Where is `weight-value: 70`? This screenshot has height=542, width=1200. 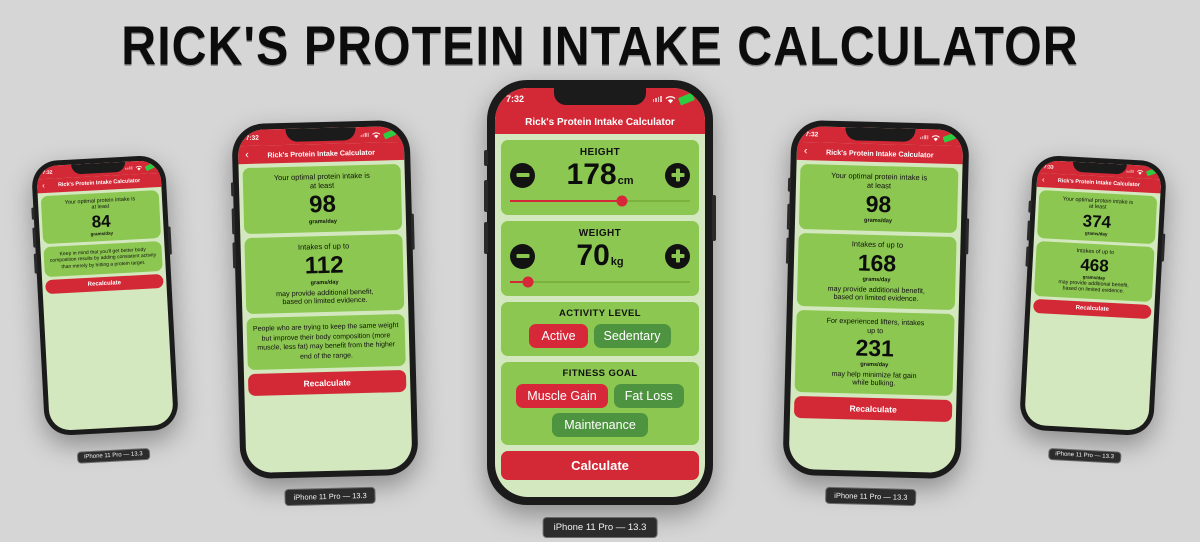 weight-value: 70 is located at coordinates (593, 255).